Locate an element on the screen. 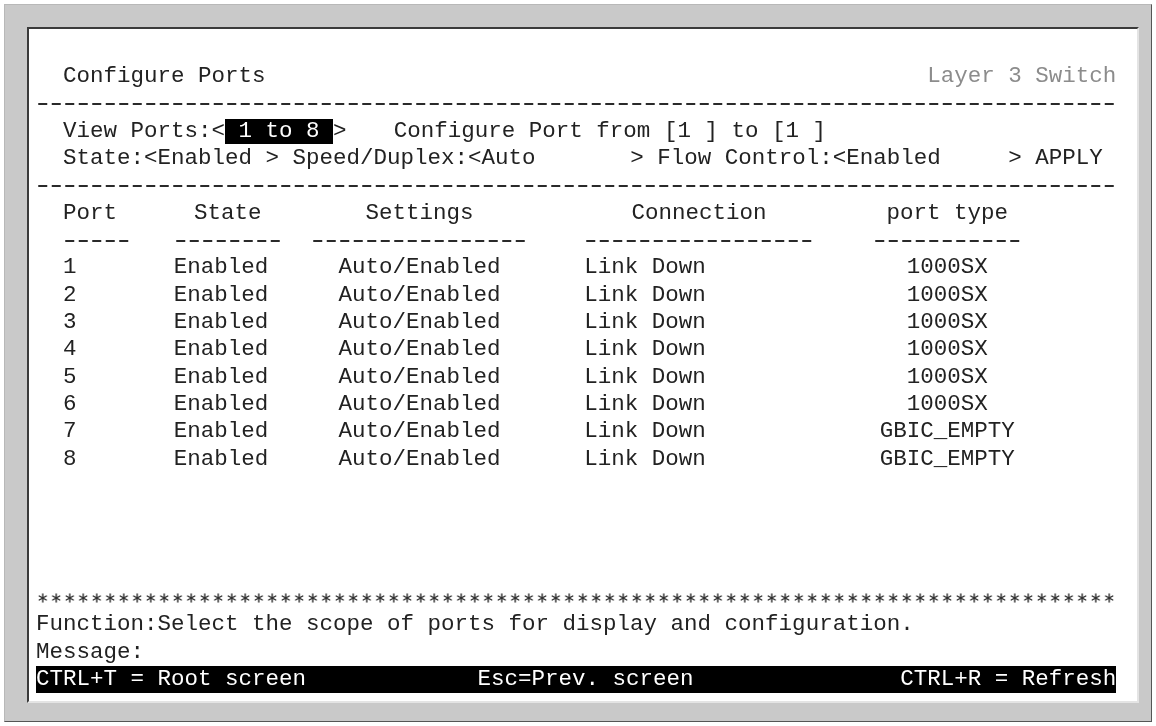  table-cell-text: 4 is located at coordinates (70, 350).